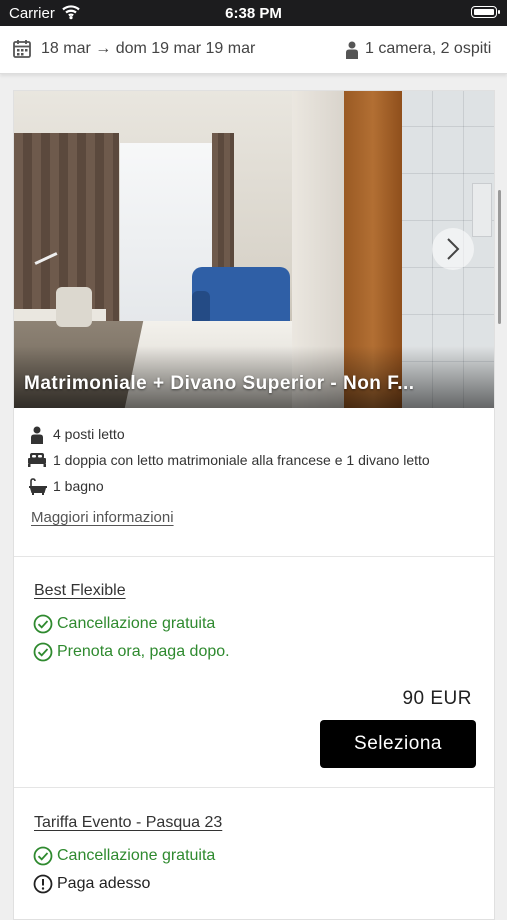  I want to click on rate-name-event: Tariffa Evento - Pasqua 23, so click(128, 823).